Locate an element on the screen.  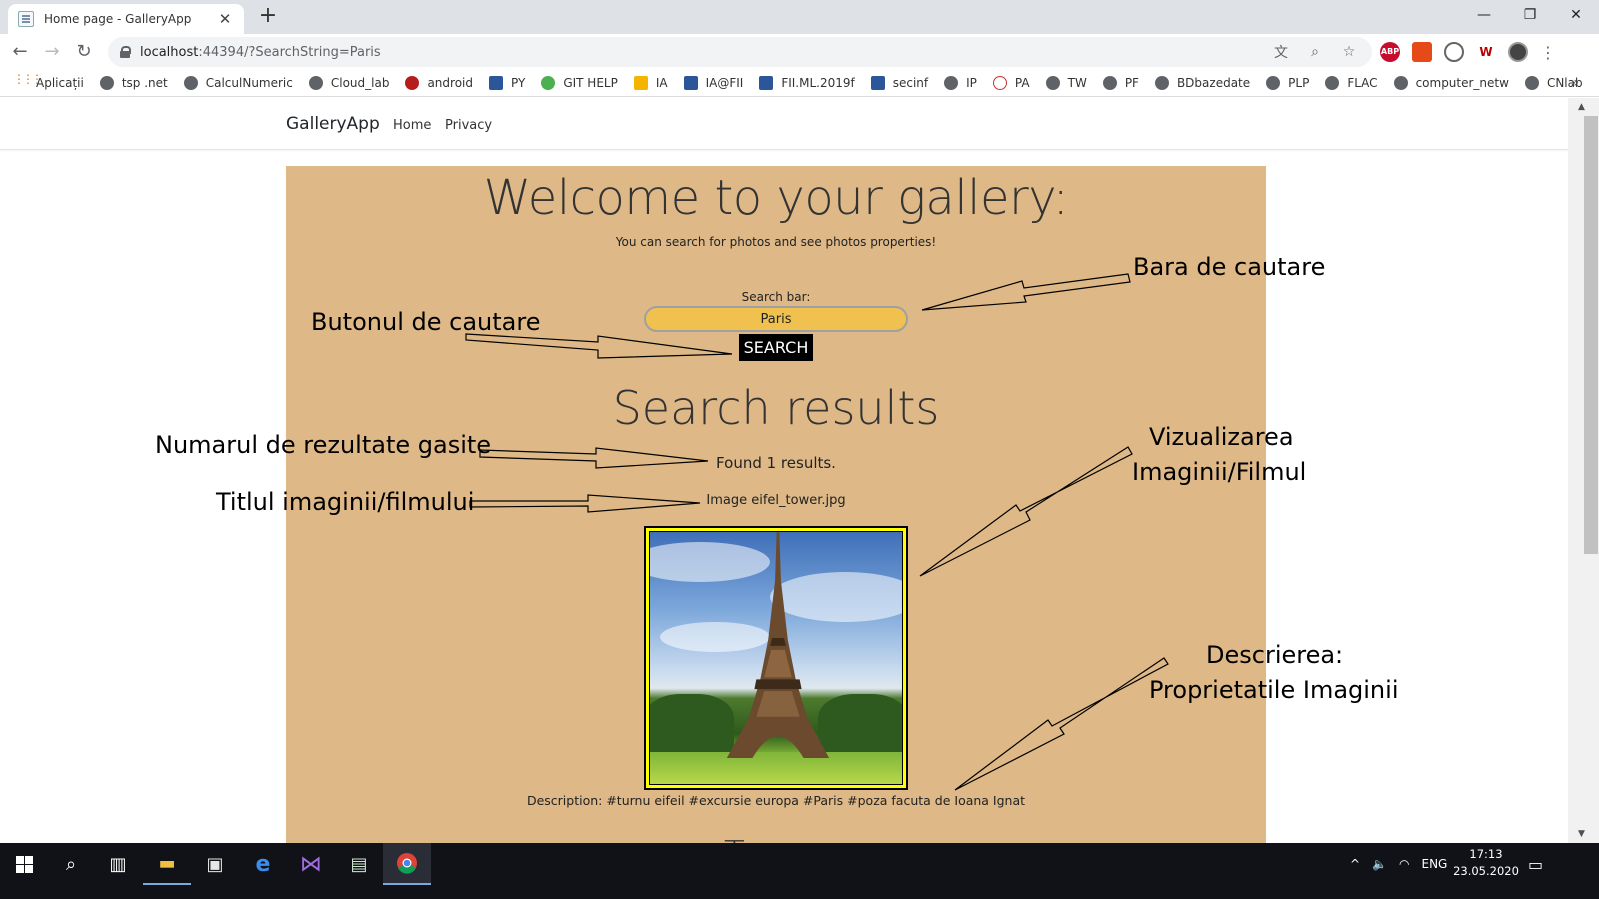
chrome-icon is located at coordinates (407, 864).